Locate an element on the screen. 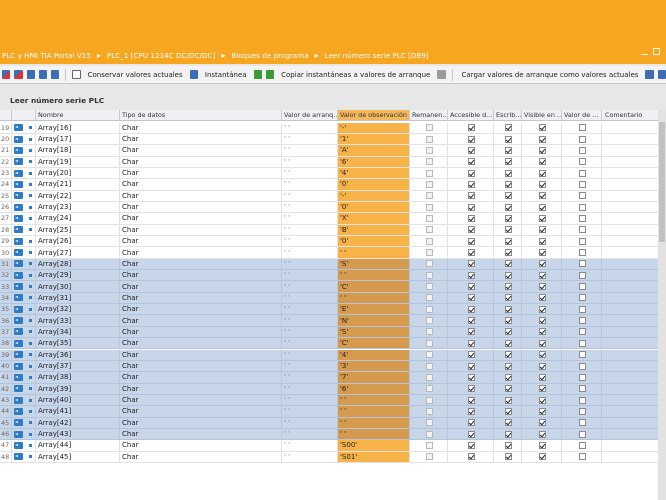  element-name: Array[25] is located at coordinates (78, 229).